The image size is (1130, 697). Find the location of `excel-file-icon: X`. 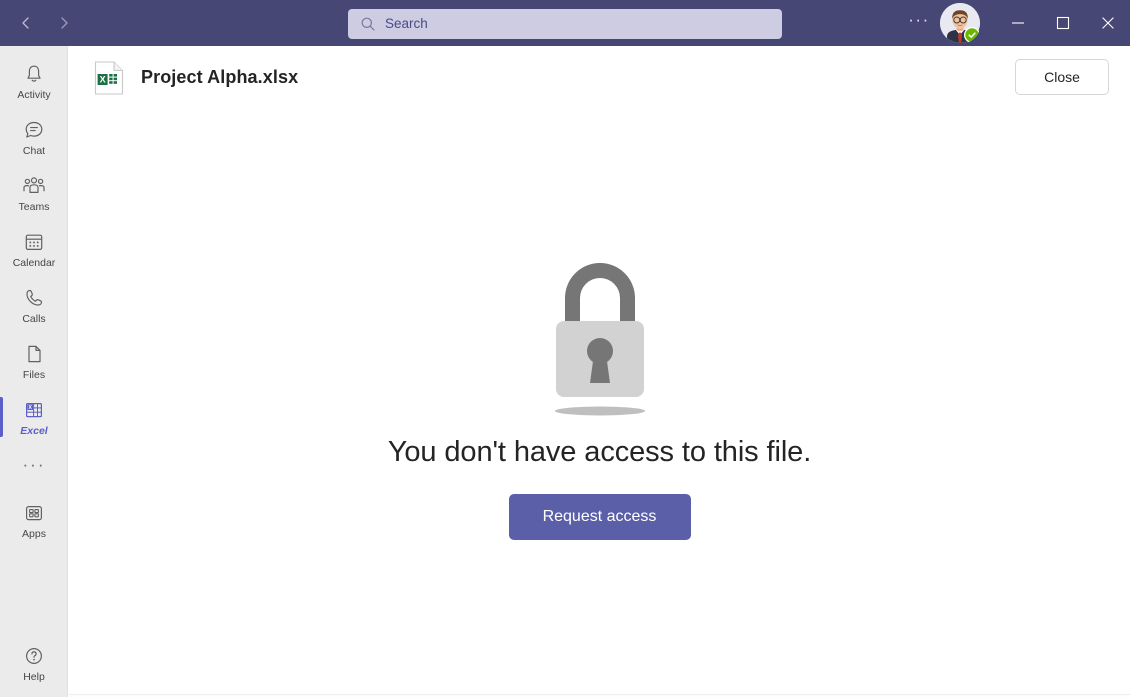

excel-file-icon: X is located at coordinates (109, 78).